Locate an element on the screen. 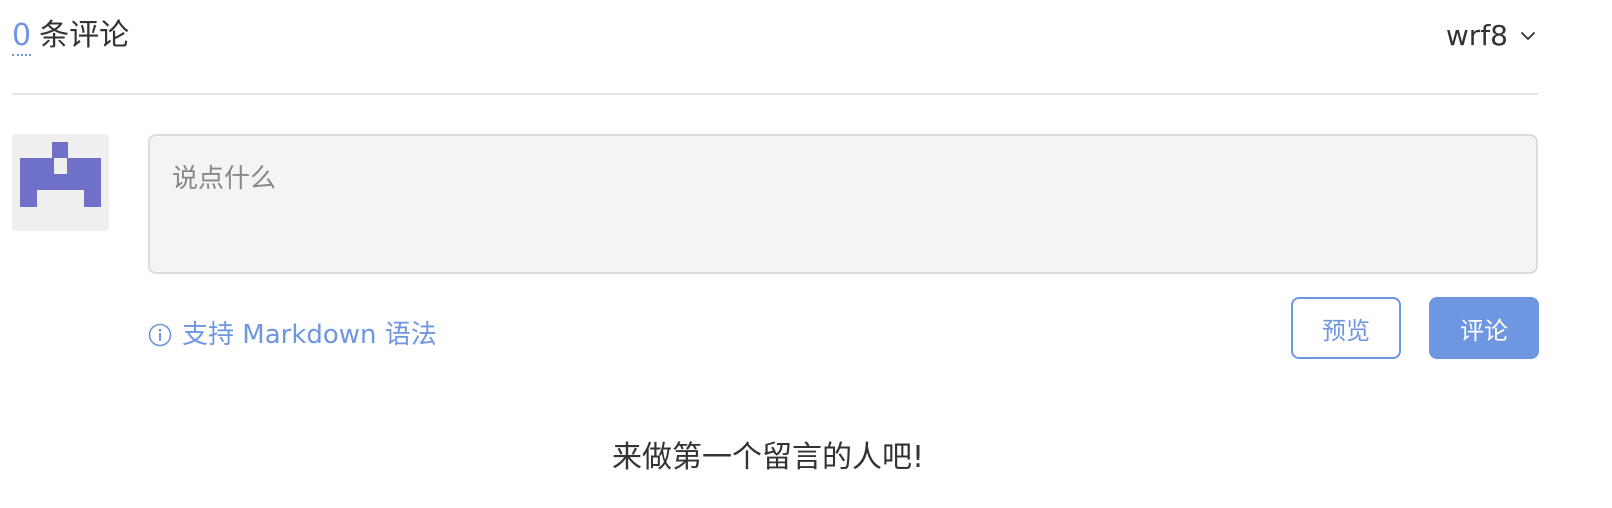 This screenshot has width=1612, height=508. info-circle-icon is located at coordinates (160, 335).